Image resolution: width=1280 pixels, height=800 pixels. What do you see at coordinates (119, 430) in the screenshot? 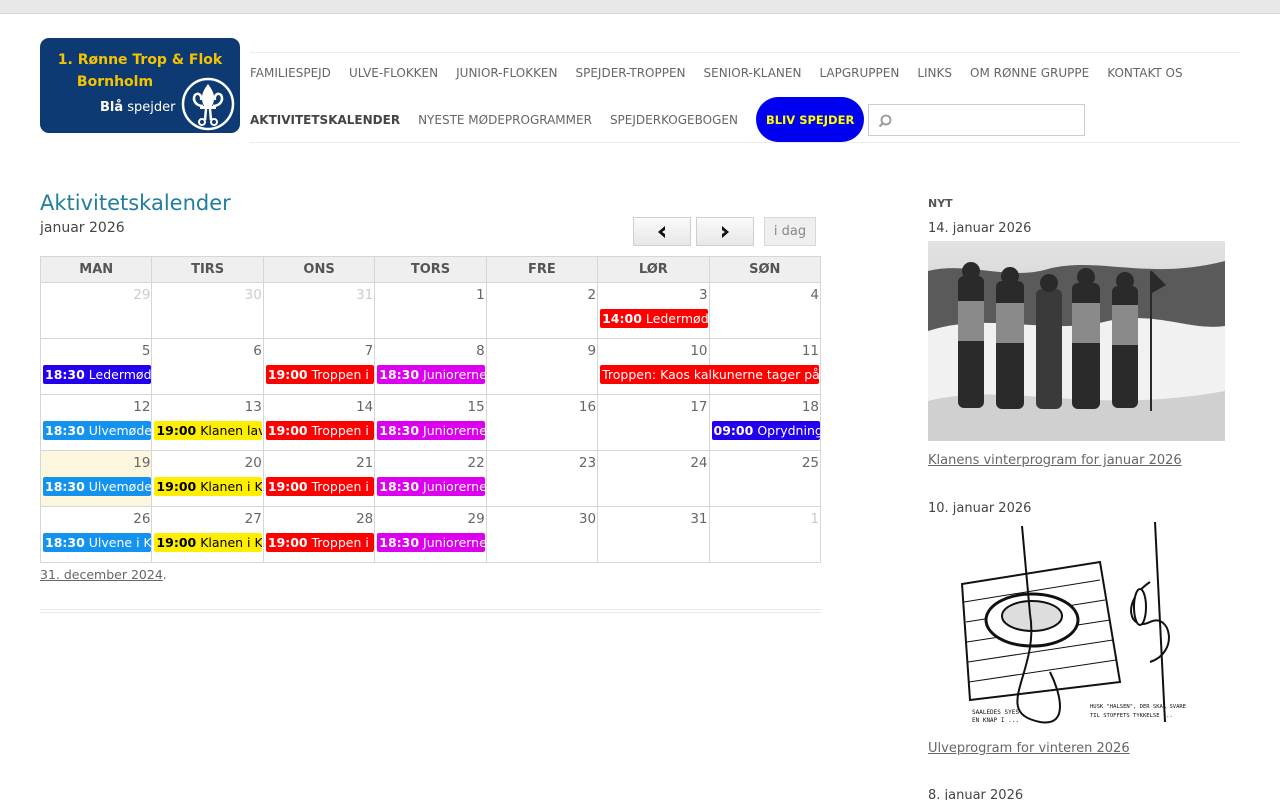
I see `event-title: Ulvemøde i` at bounding box center [119, 430].